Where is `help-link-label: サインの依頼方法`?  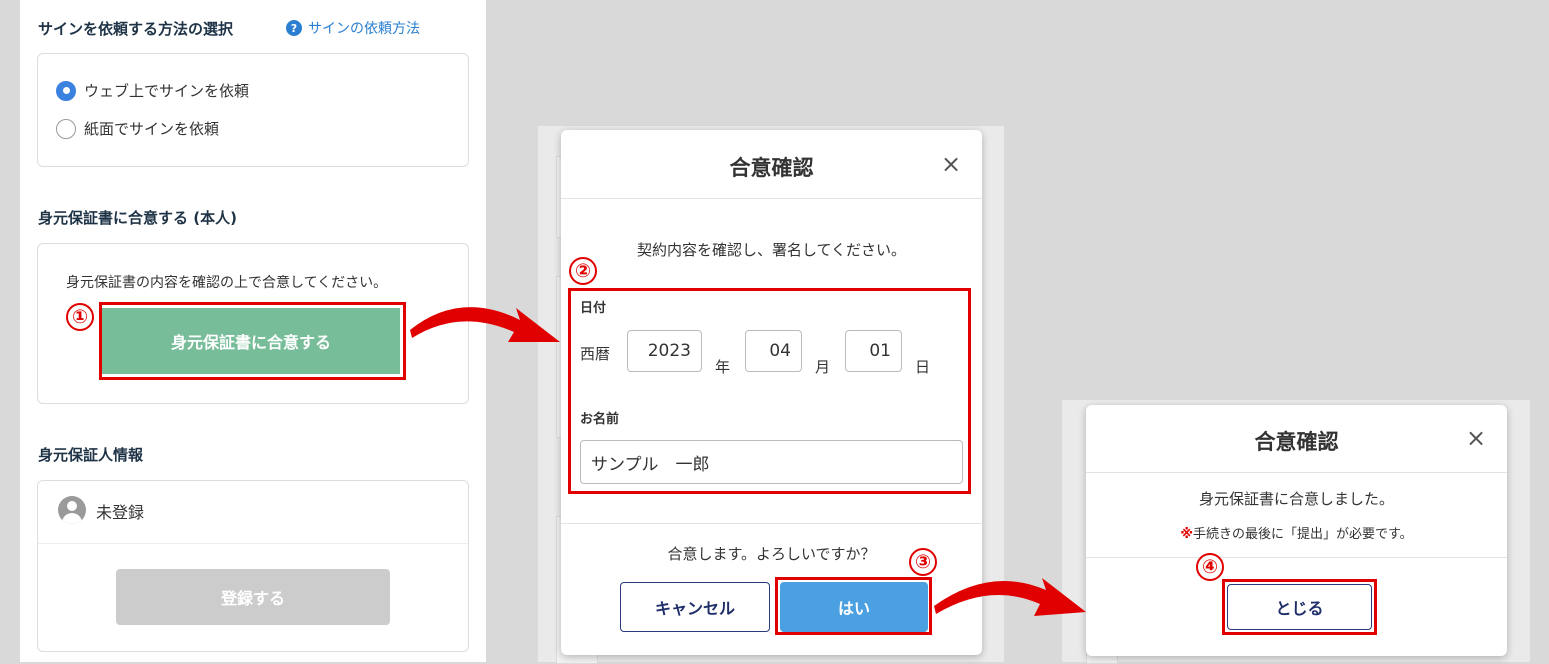 help-link-label: サインの依頼方法 is located at coordinates (364, 29).